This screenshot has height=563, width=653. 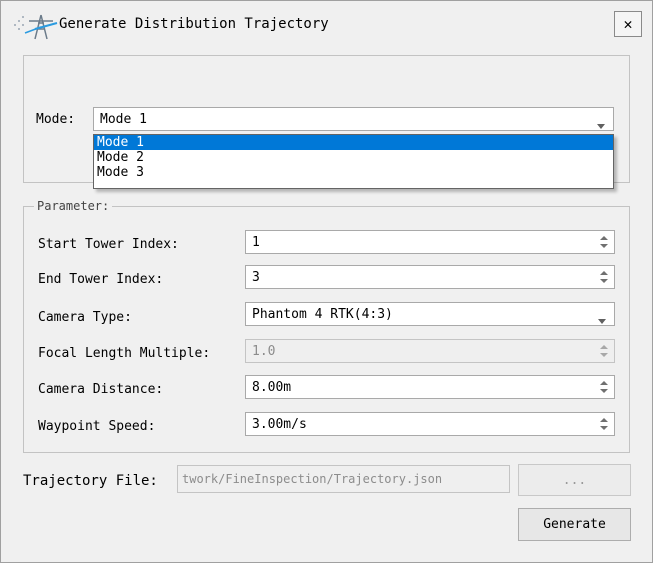 I want to click on mode-select-value: Mode 1, so click(x=123, y=119).